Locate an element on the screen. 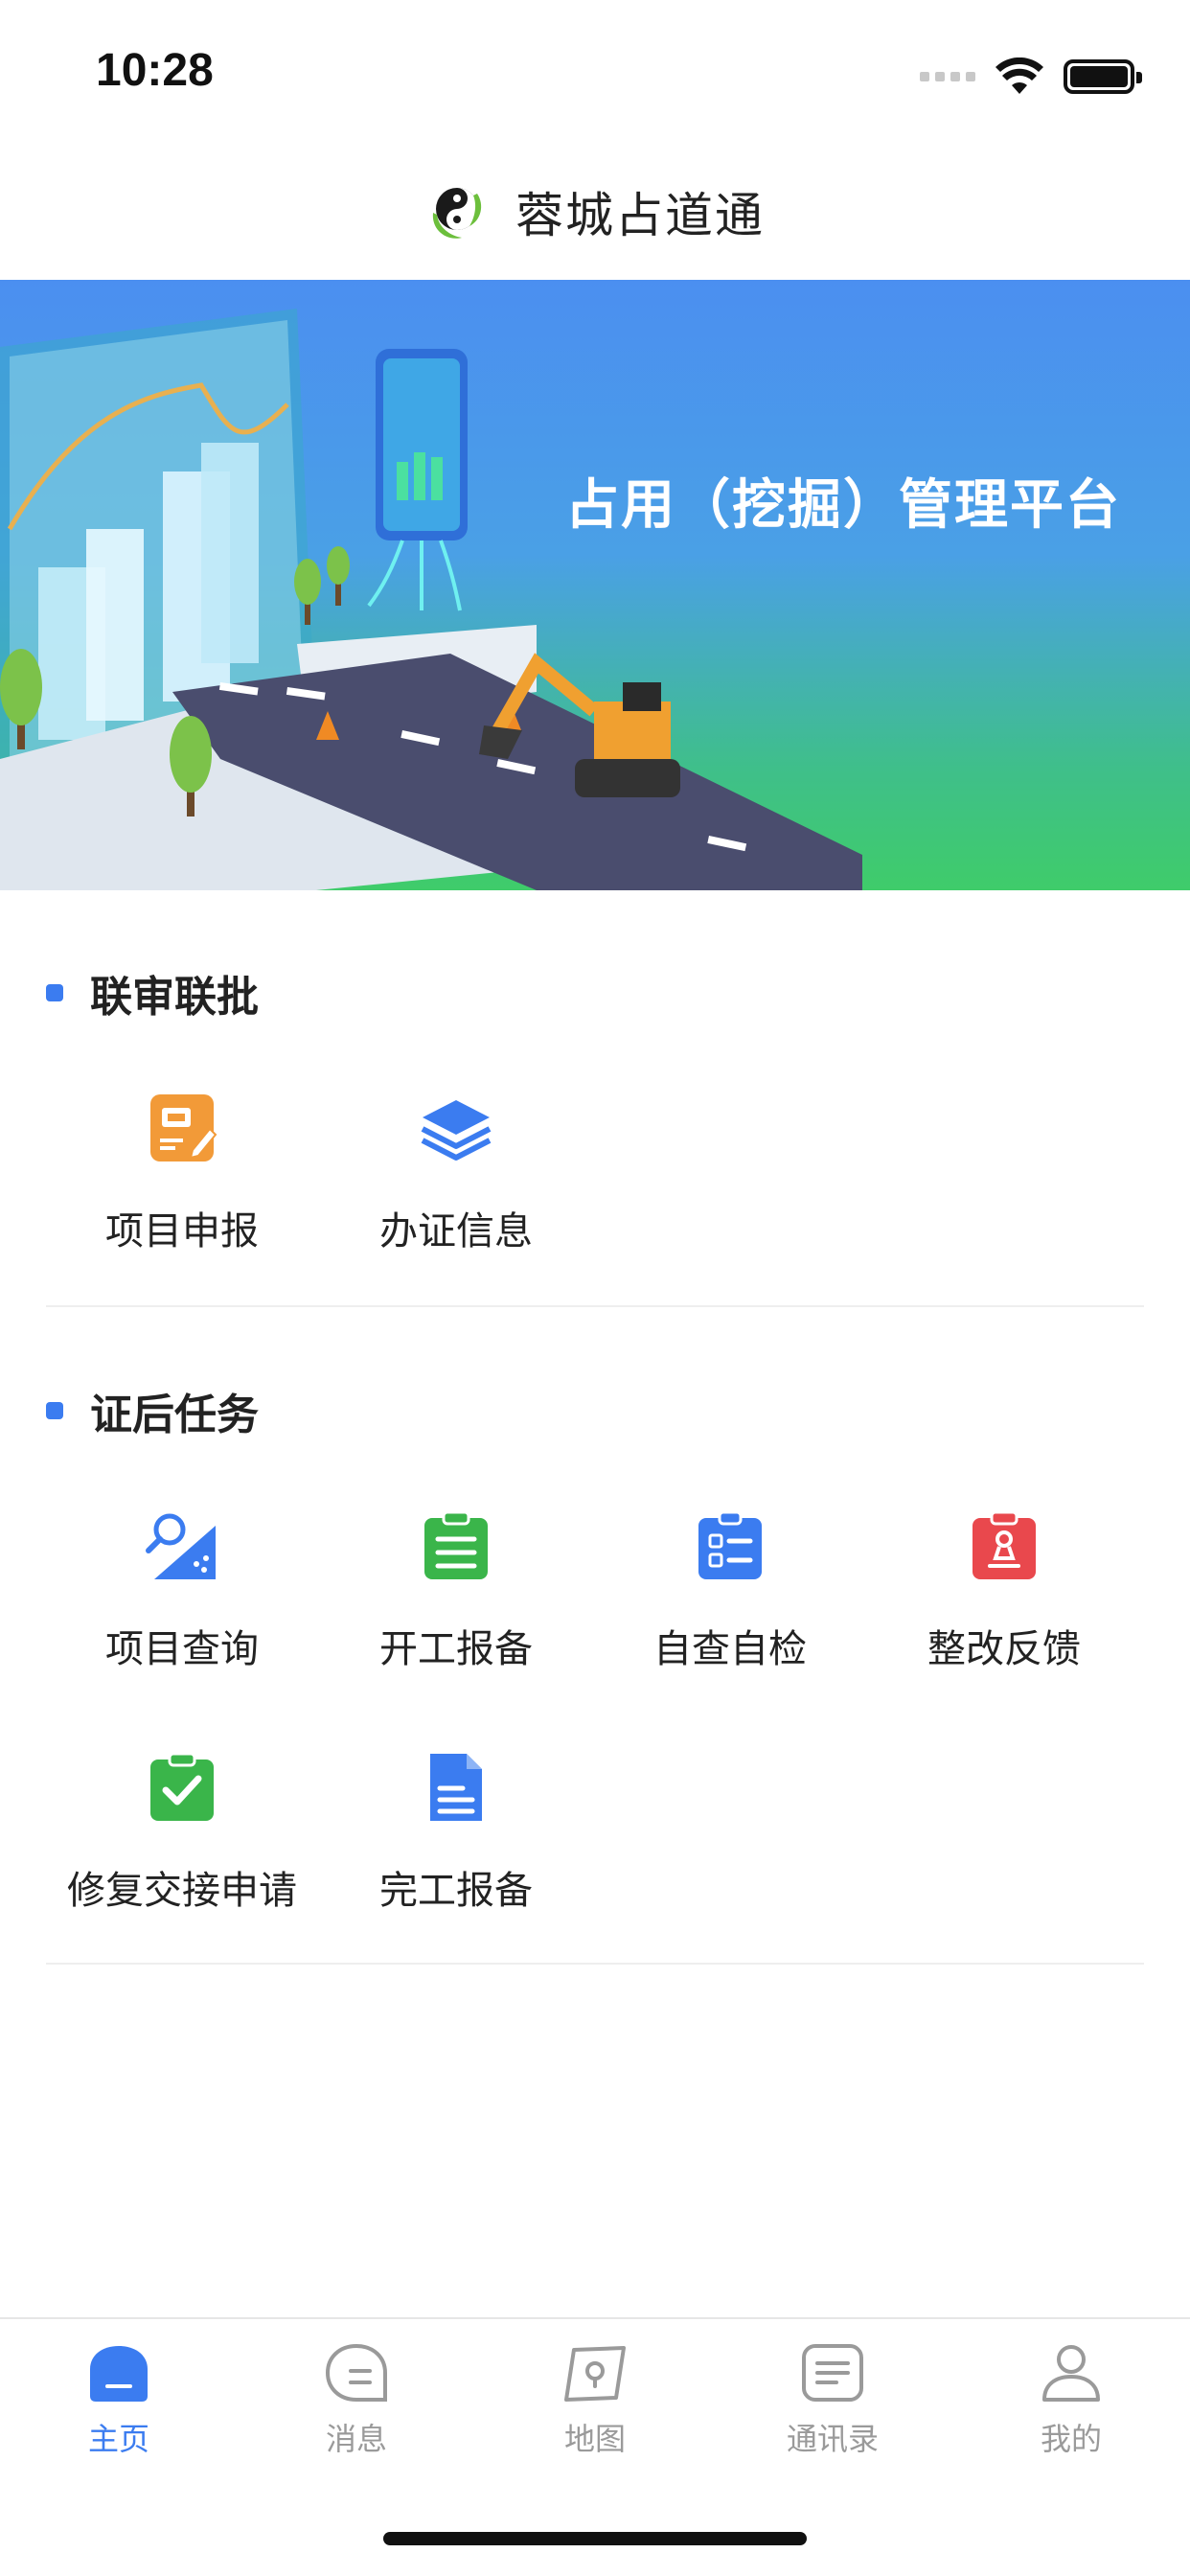  grid-label: 自查自检 is located at coordinates (730, 1649).